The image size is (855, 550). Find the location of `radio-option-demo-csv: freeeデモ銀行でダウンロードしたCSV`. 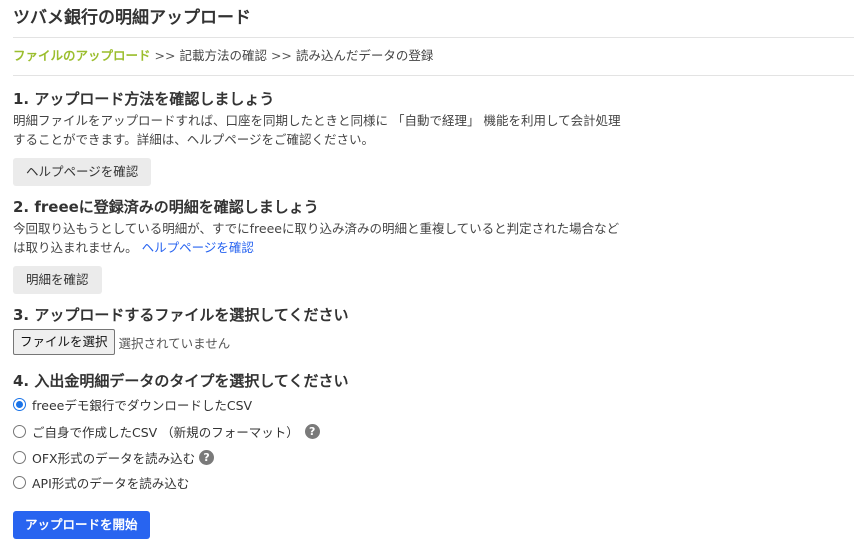

radio-option-demo-csv: freeeデモ銀行でダウンロードしたCSV is located at coordinates (132, 404).